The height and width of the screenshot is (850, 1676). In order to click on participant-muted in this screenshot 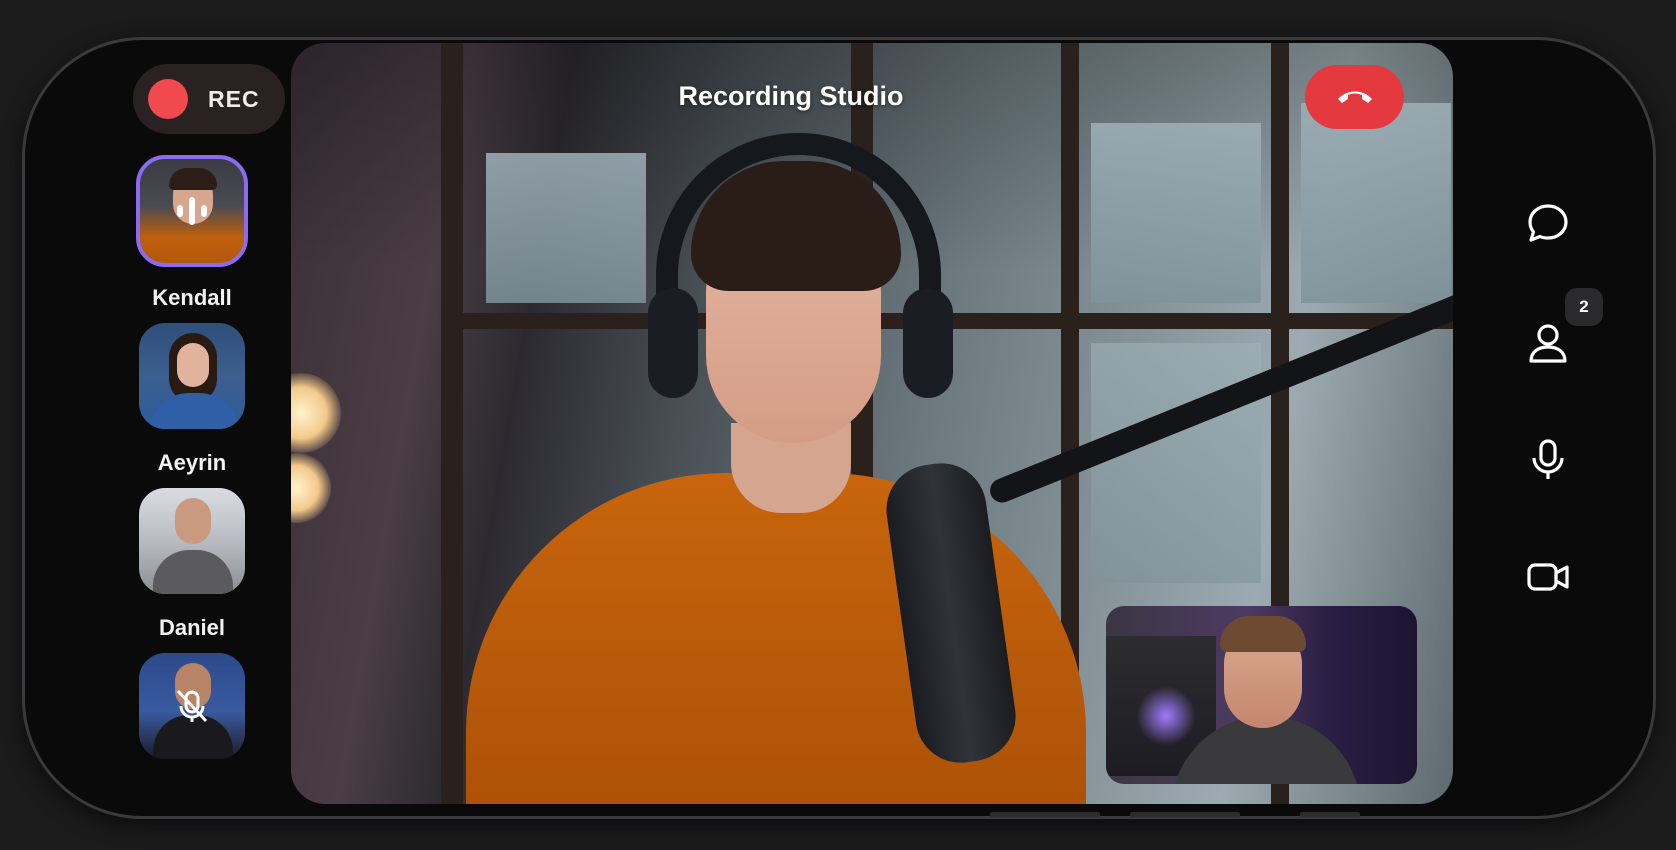, I will do `click(192, 706)`.